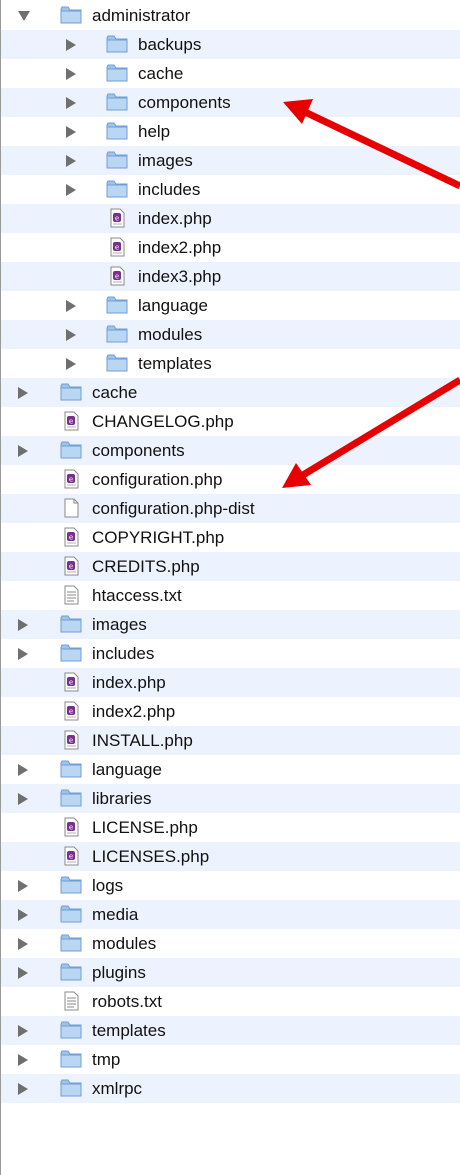  Describe the element at coordinates (175, 218) in the screenshot. I see `tree-item-label: index.php` at that location.